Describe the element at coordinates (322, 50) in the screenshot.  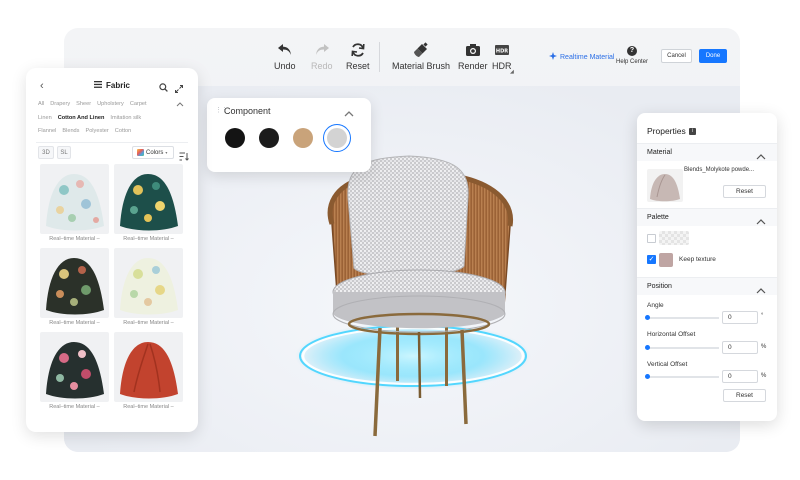
I see `redo-icon` at that location.